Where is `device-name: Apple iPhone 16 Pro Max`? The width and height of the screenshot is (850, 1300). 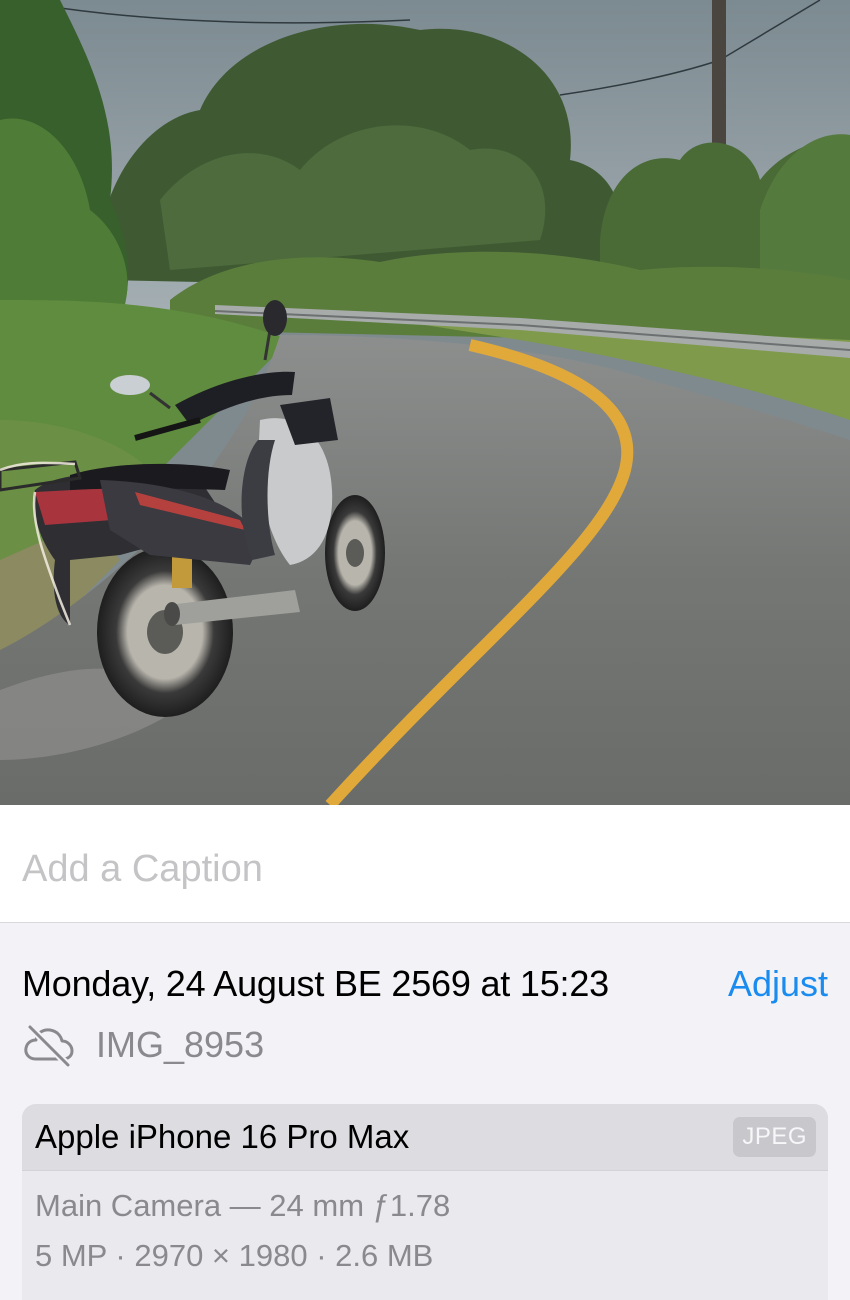
device-name: Apple iPhone 16 Pro Max is located at coordinates (222, 1136).